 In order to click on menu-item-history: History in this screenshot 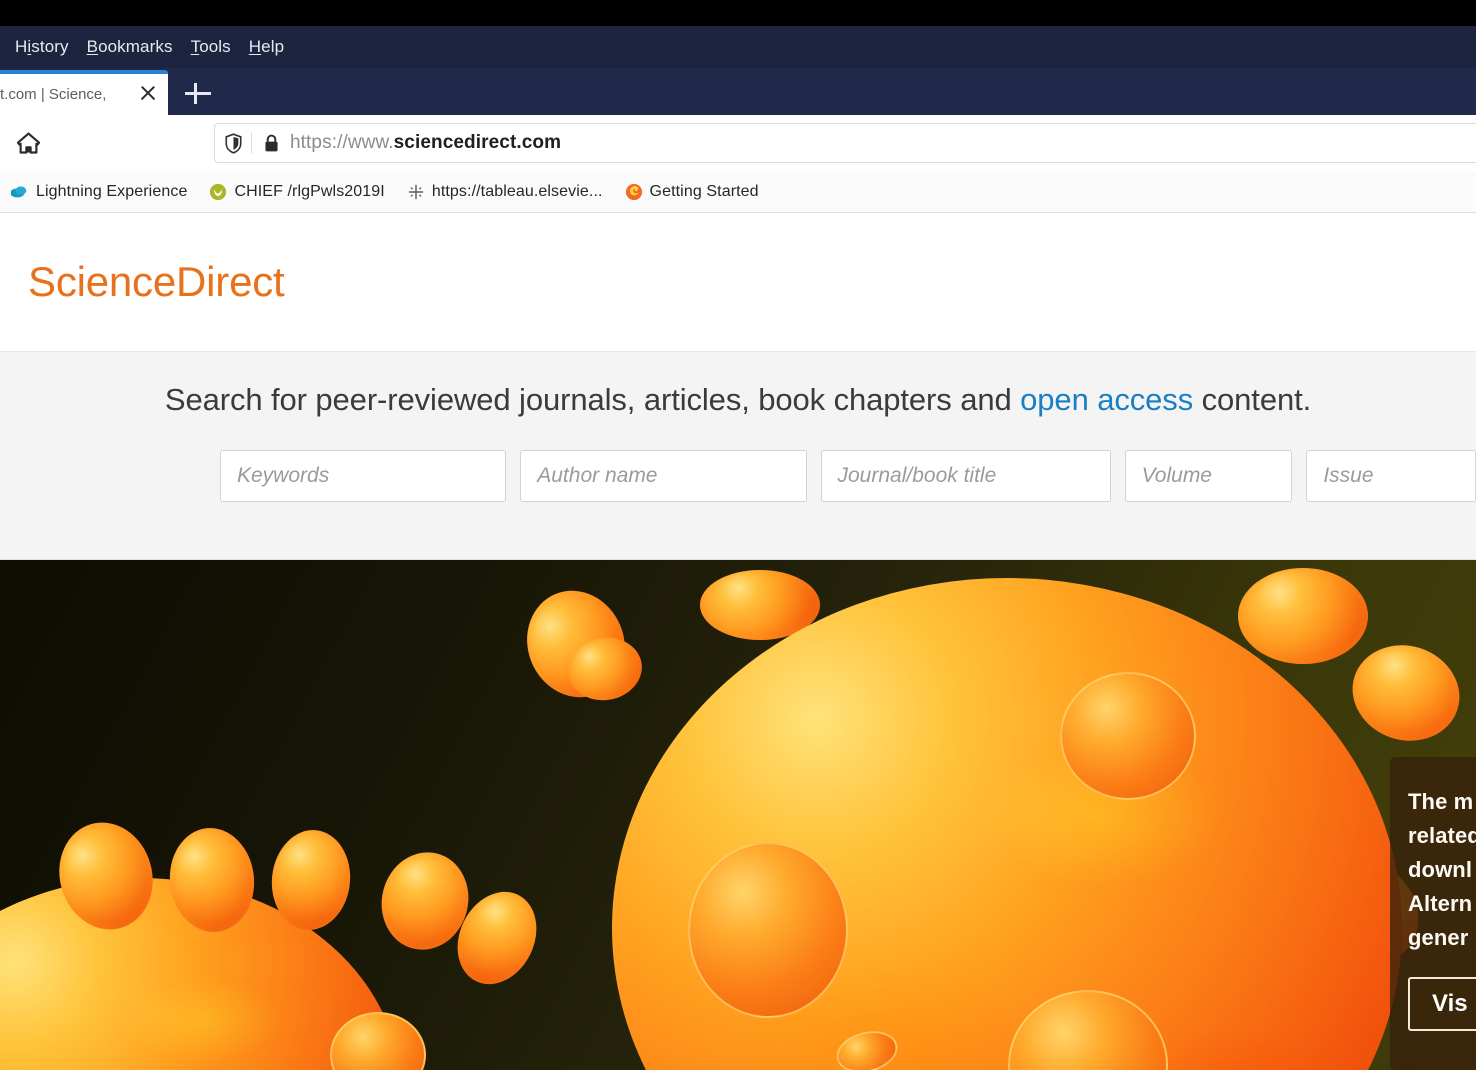, I will do `click(42, 47)`.